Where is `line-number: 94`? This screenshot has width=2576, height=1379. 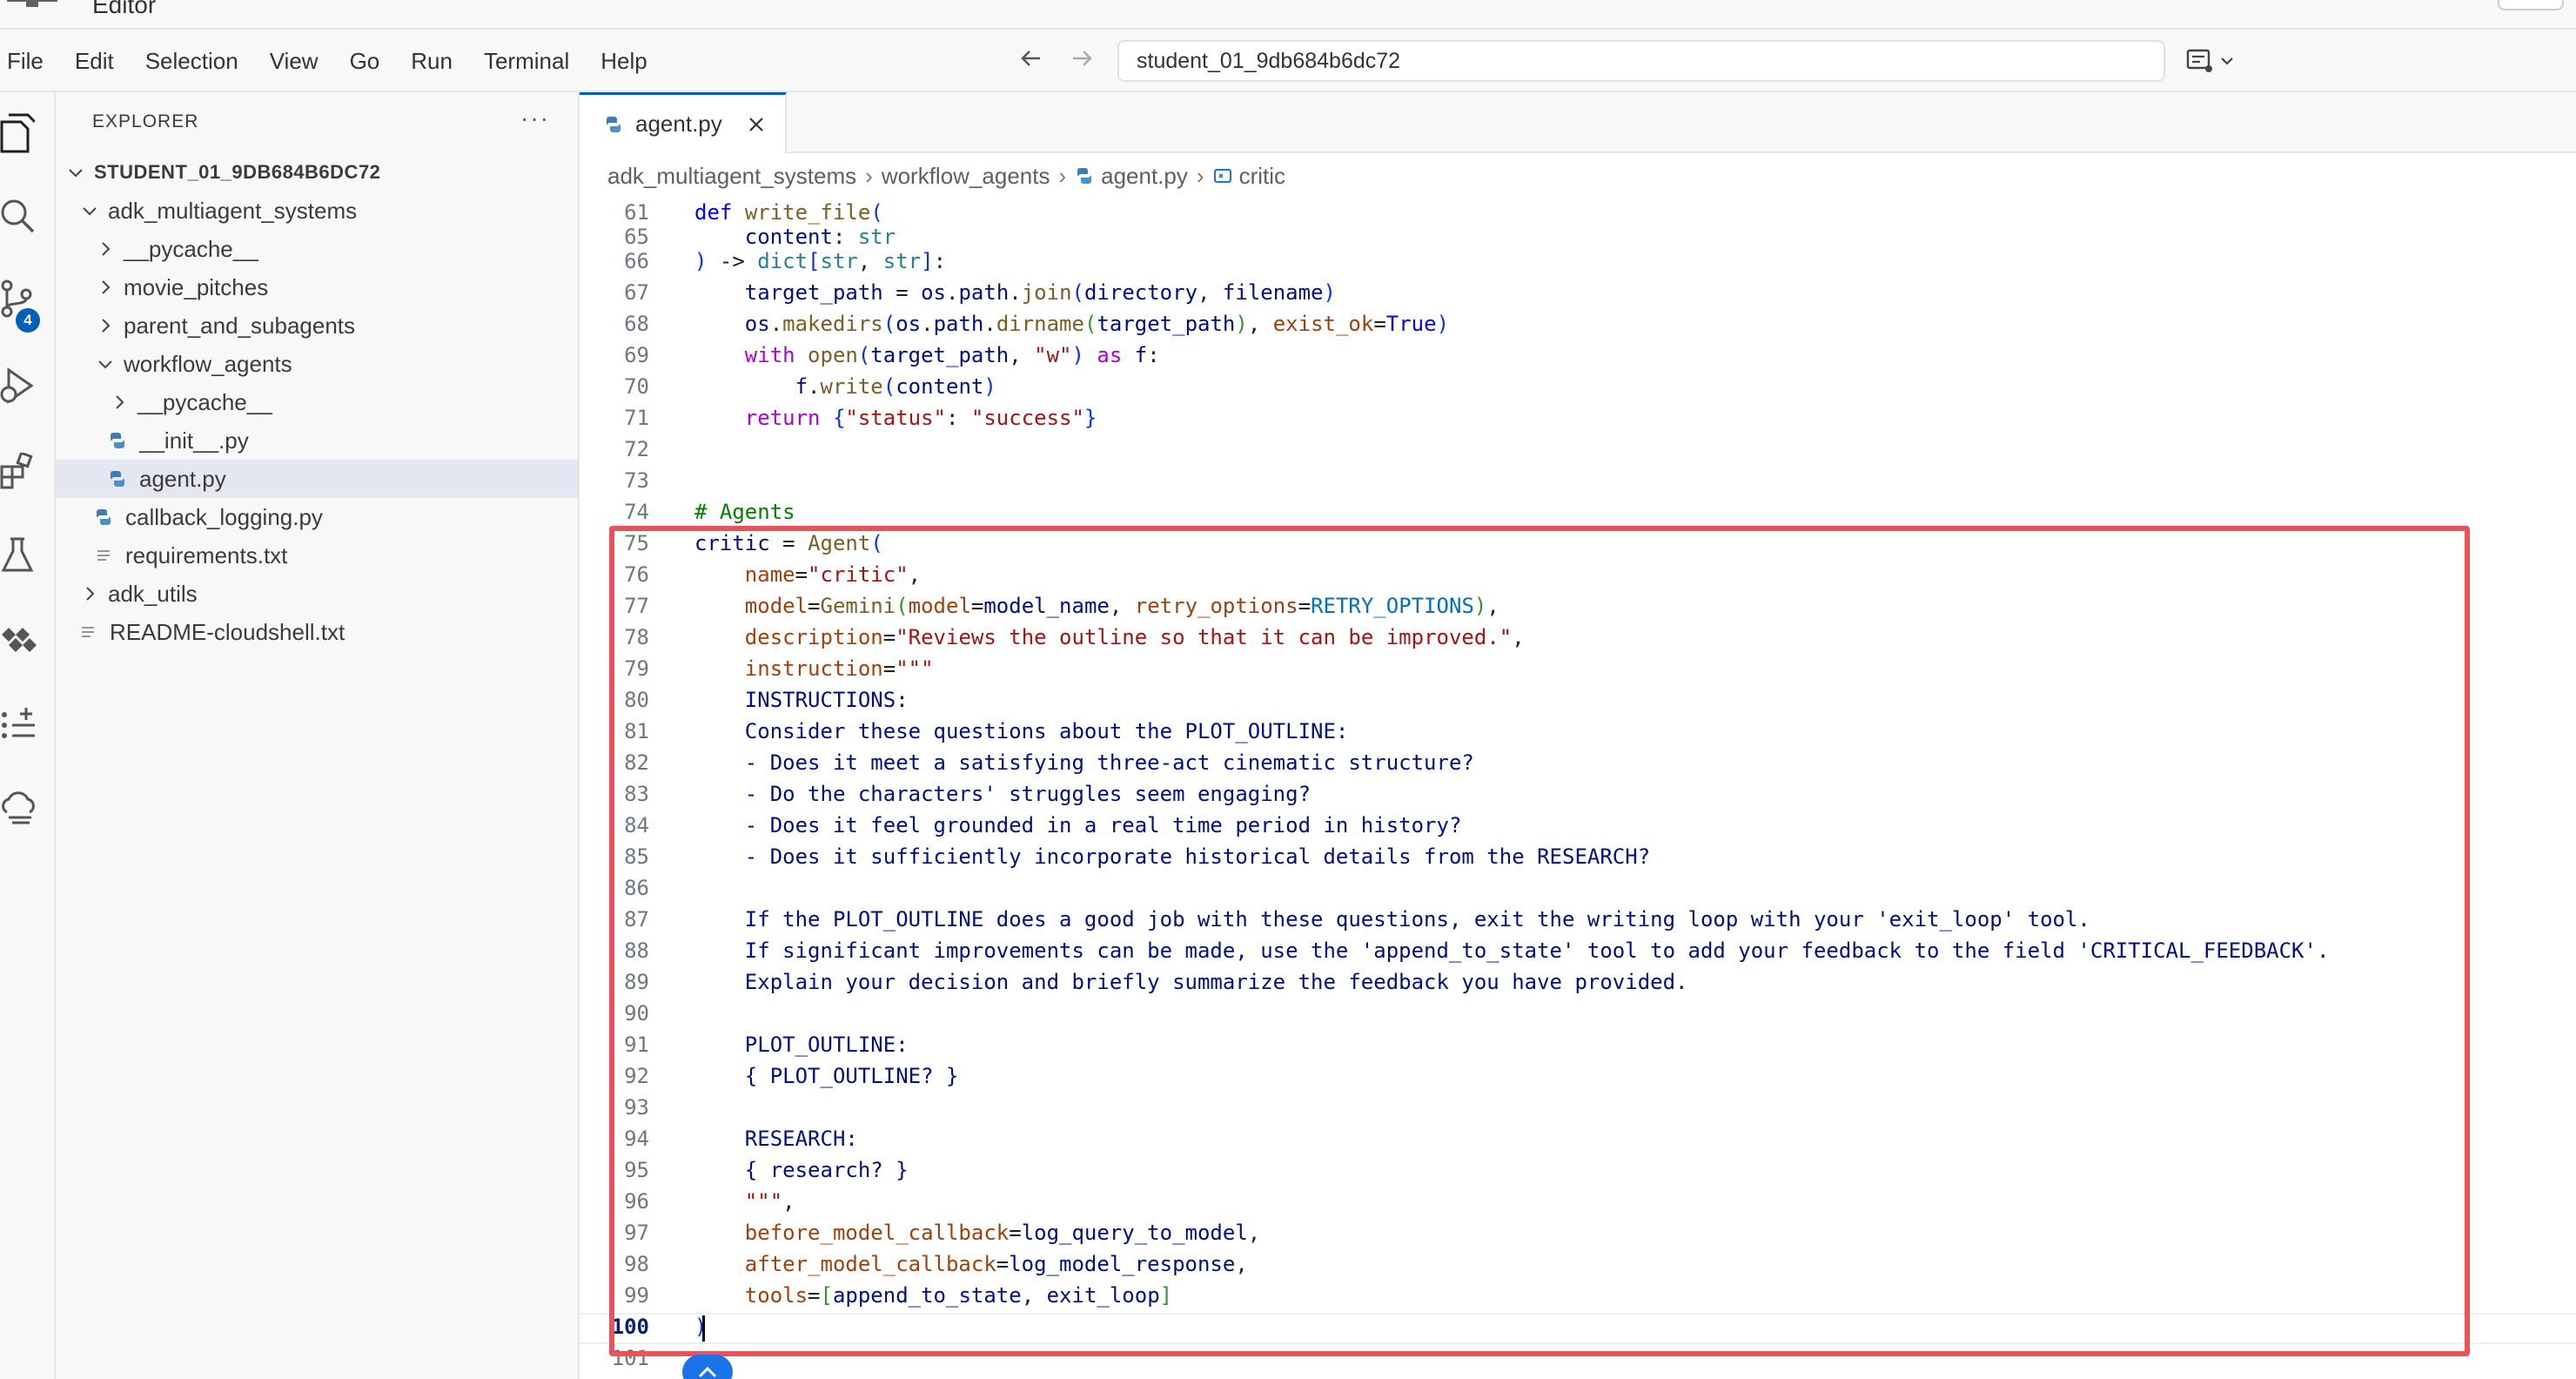
line-number: 94 is located at coordinates (636, 1139).